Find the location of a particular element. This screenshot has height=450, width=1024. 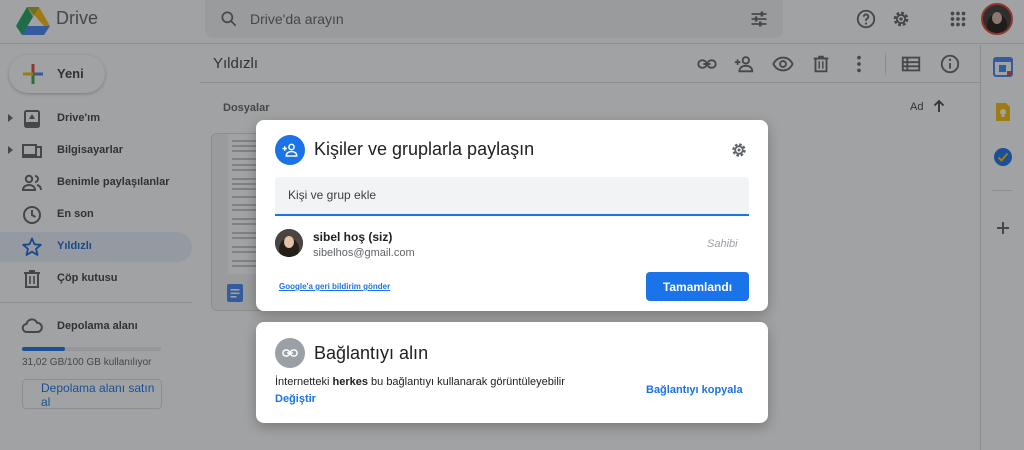

person-email: sibelhos@gmail.com is located at coordinates (364, 253).